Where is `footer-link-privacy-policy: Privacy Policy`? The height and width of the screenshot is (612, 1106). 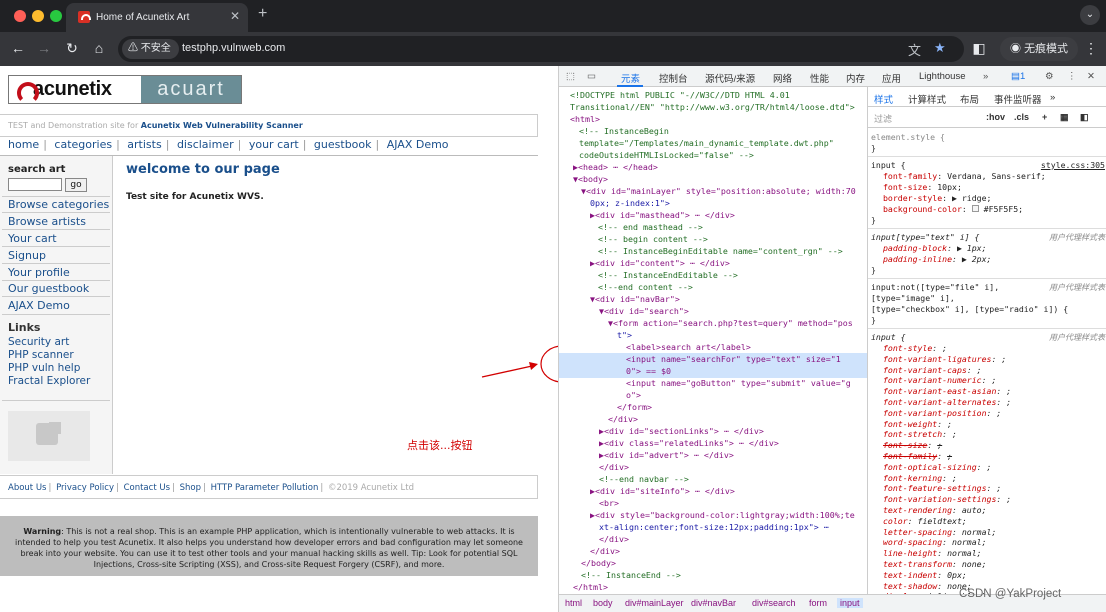 footer-link-privacy-policy: Privacy Policy is located at coordinates (85, 488).